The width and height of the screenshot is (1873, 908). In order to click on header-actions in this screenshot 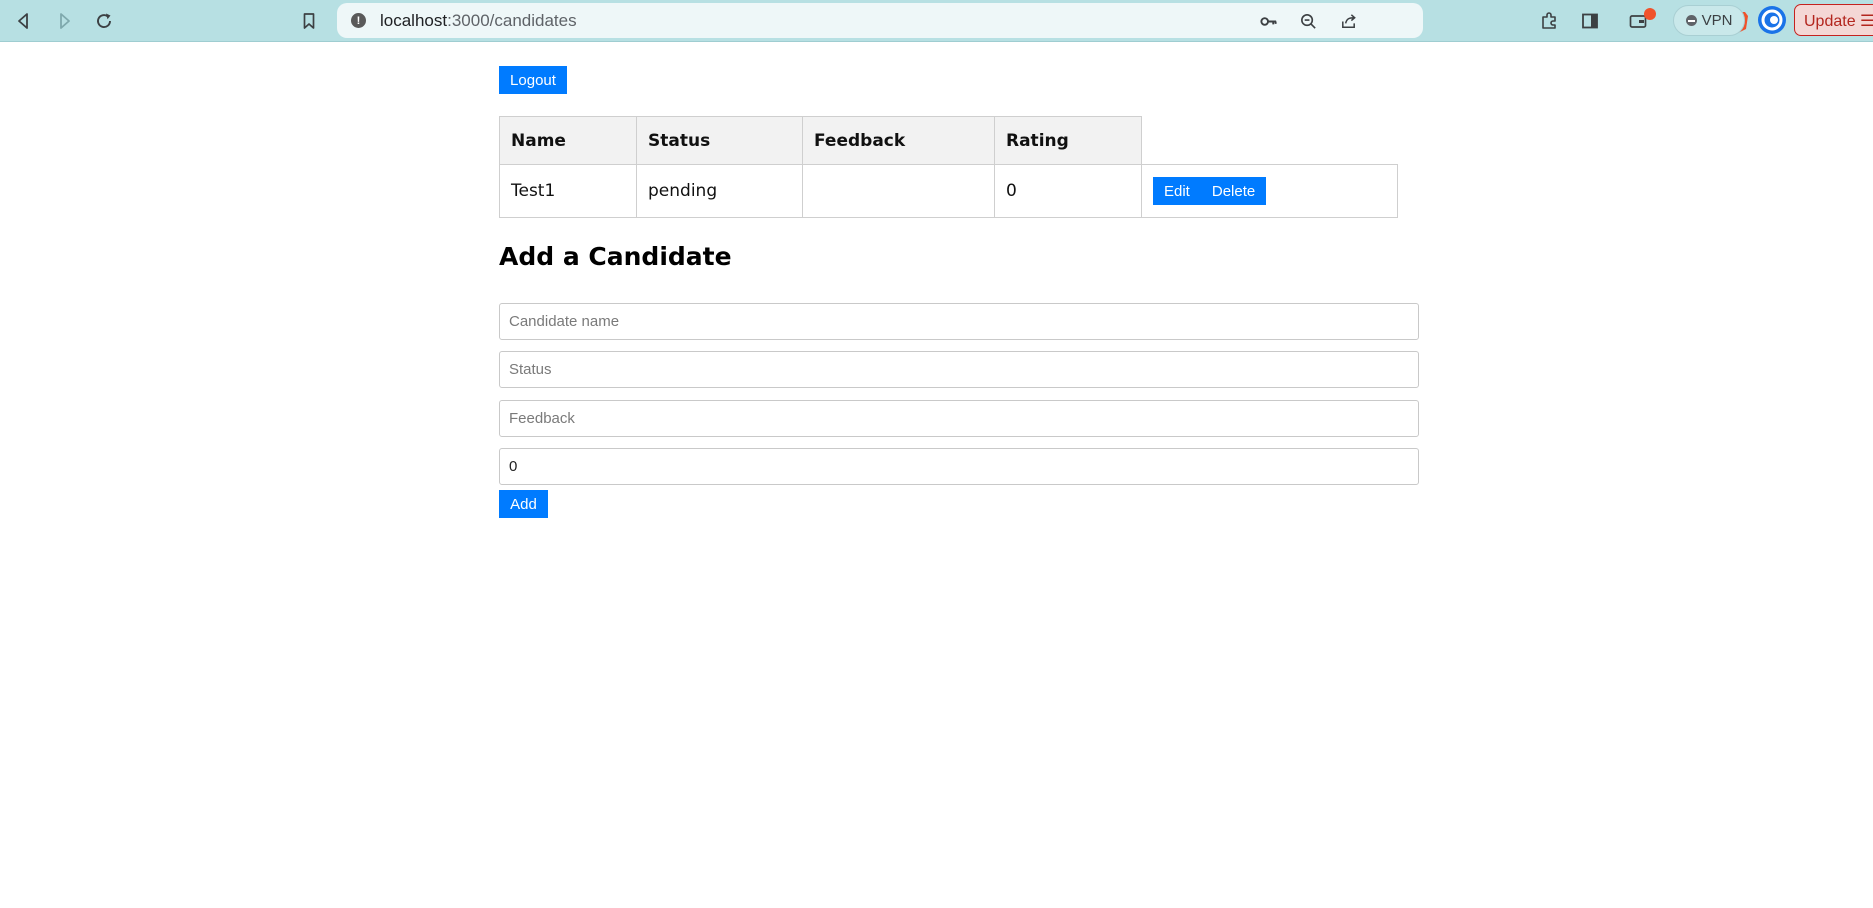, I will do `click(1270, 141)`.